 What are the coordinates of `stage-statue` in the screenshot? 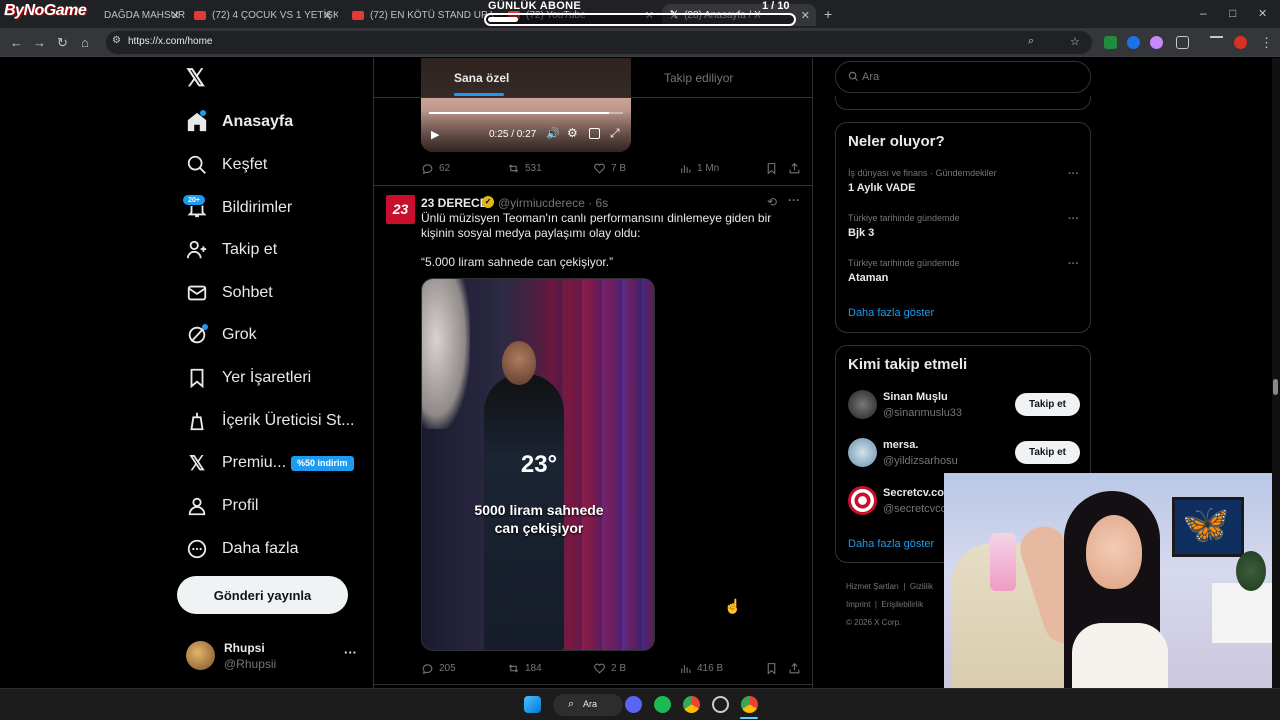 It's located at (446, 354).